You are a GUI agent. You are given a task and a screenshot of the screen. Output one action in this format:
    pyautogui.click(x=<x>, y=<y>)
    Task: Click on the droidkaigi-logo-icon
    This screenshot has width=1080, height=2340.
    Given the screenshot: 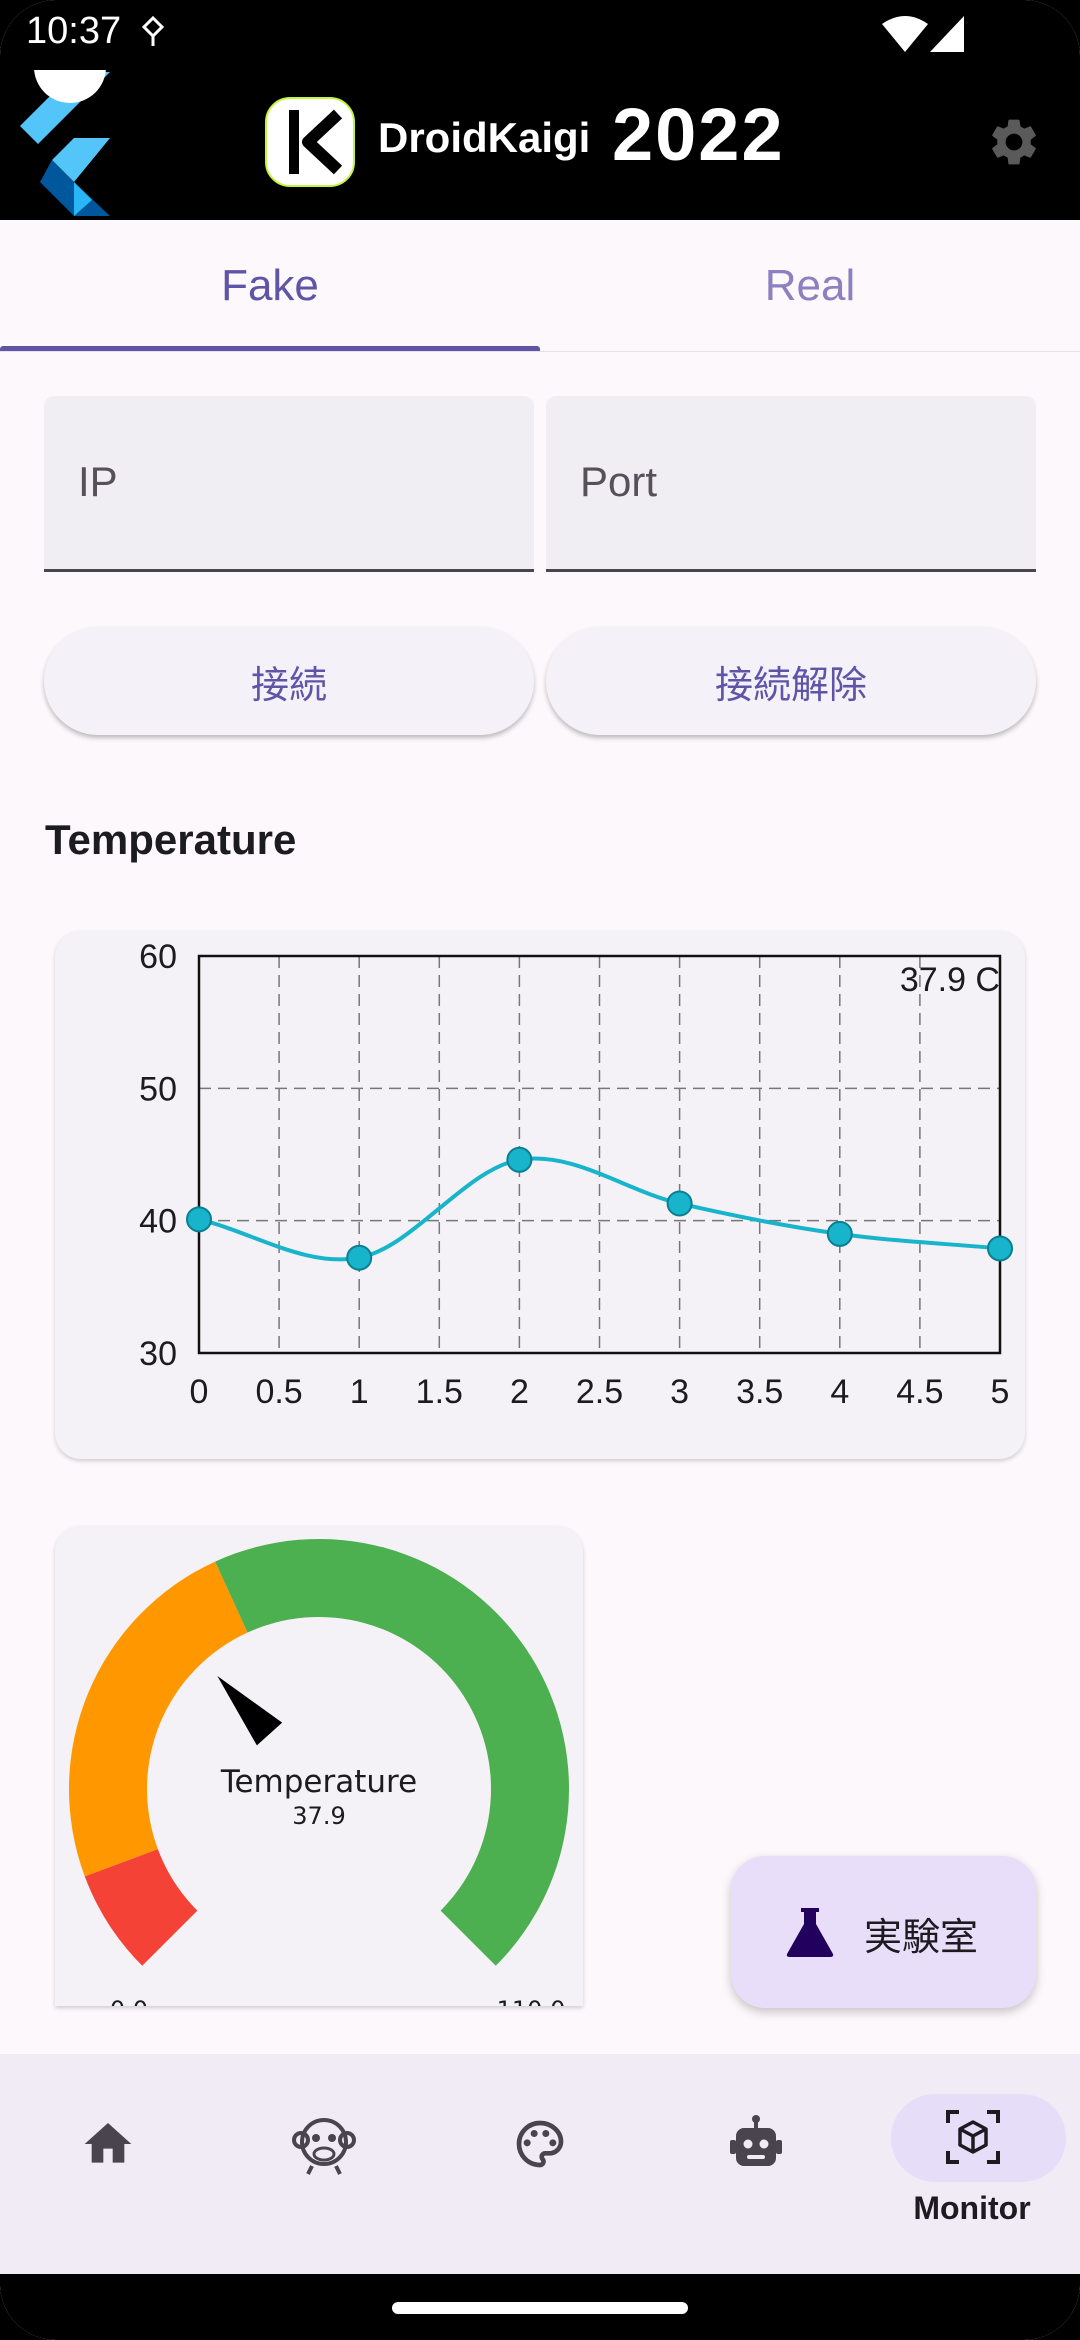 What is the action you would take?
    pyautogui.click(x=310, y=142)
    